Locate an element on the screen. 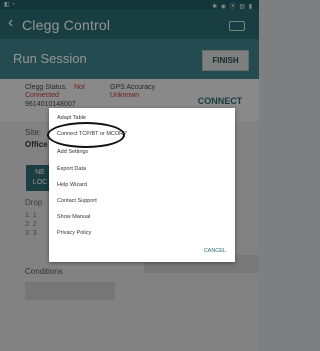 Image resolution: width=320 pixels, height=351 pixels. menu-item-help-wizard: Help Wizard is located at coordinates (72, 185).